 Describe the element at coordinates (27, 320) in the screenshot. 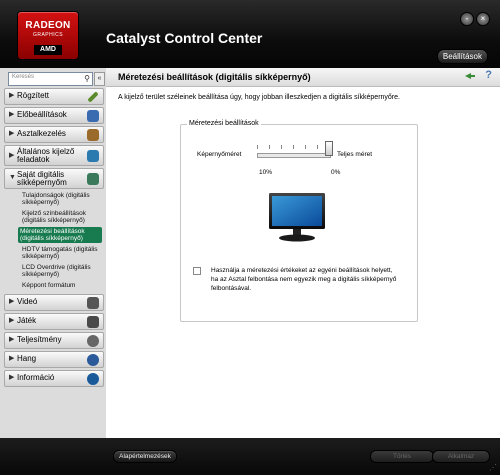

I see `sidebar-item-label: Játék` at that location.